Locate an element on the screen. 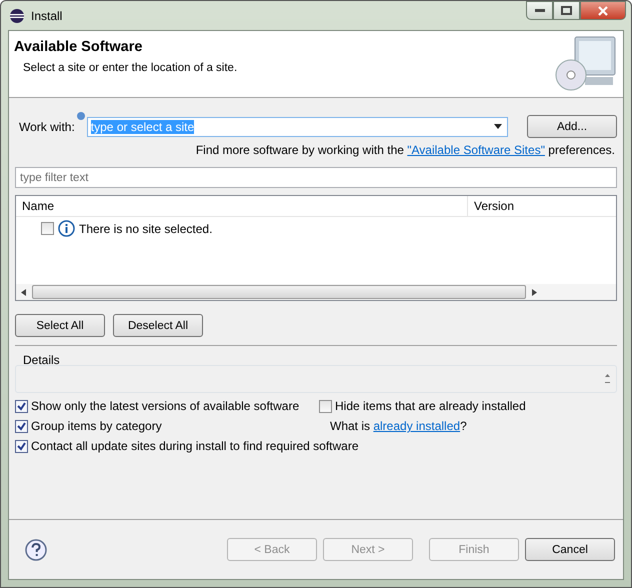  selection-button: Select All is located at coordinates (60, 325).